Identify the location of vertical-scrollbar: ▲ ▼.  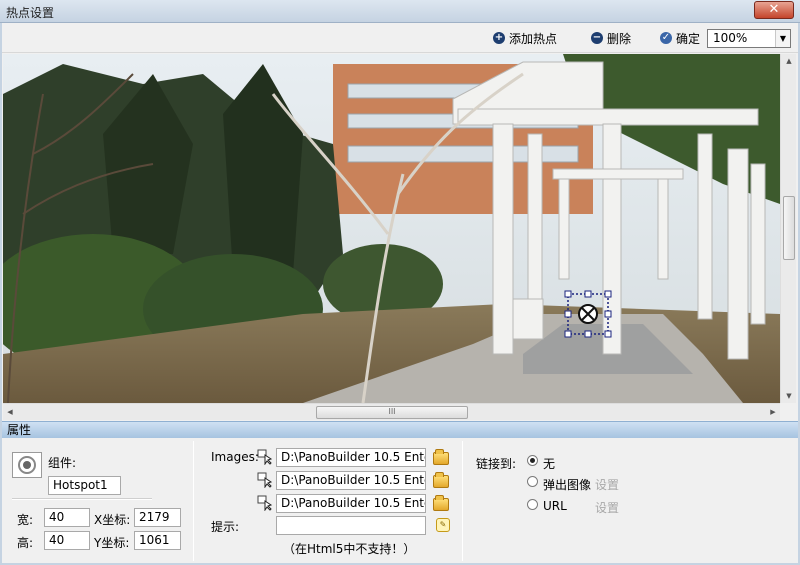
(788, 228).